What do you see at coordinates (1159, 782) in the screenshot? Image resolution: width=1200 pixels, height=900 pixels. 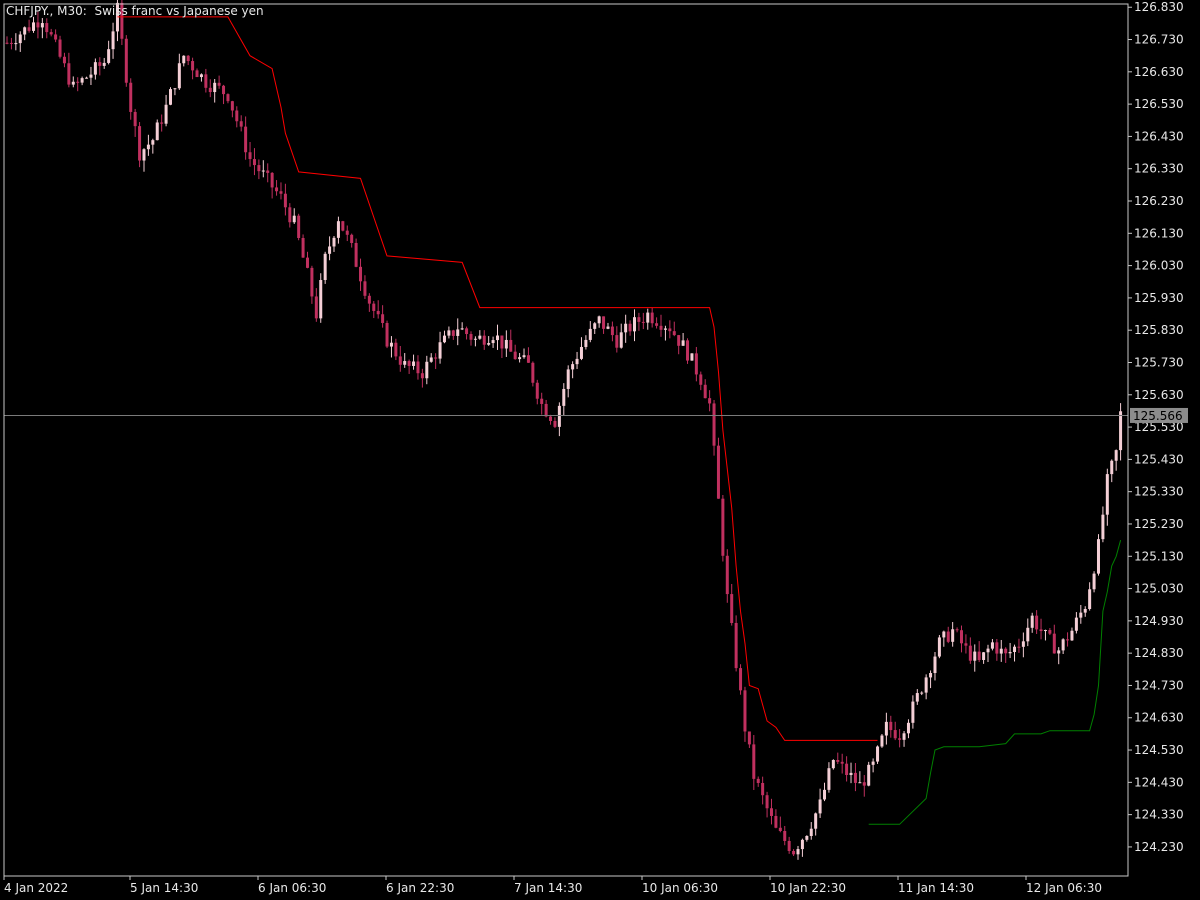 I see `y-tick-label: 124.430` at bounding box center [1159, 782].